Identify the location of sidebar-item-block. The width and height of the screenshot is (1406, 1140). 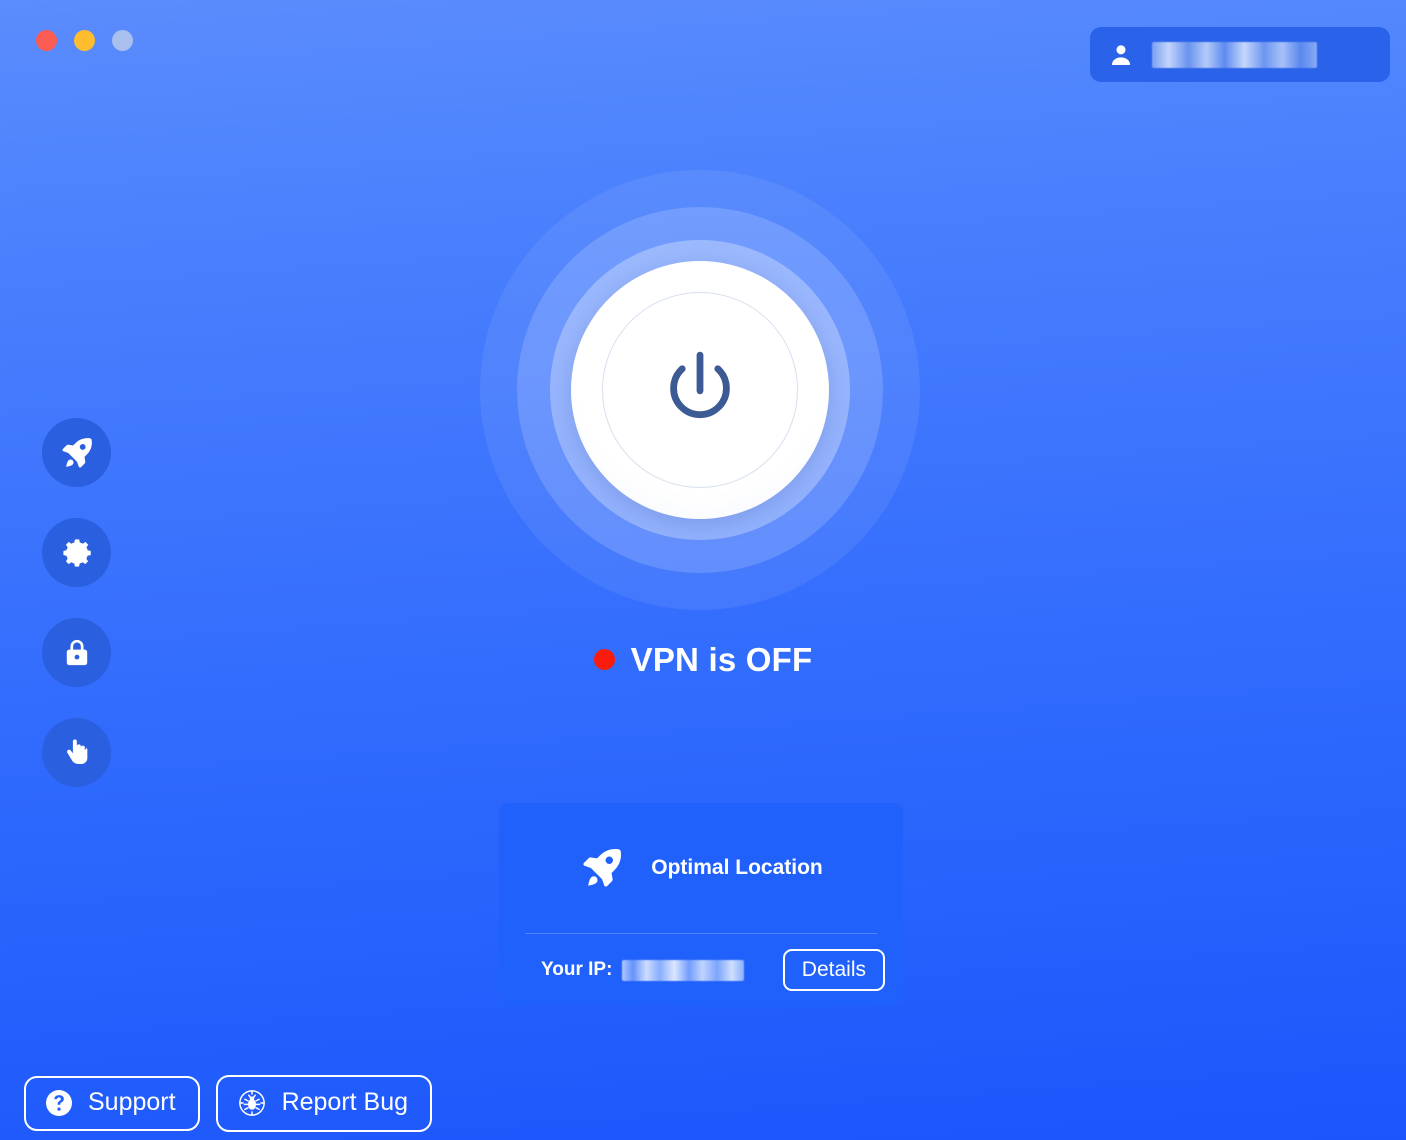
(76, 752).